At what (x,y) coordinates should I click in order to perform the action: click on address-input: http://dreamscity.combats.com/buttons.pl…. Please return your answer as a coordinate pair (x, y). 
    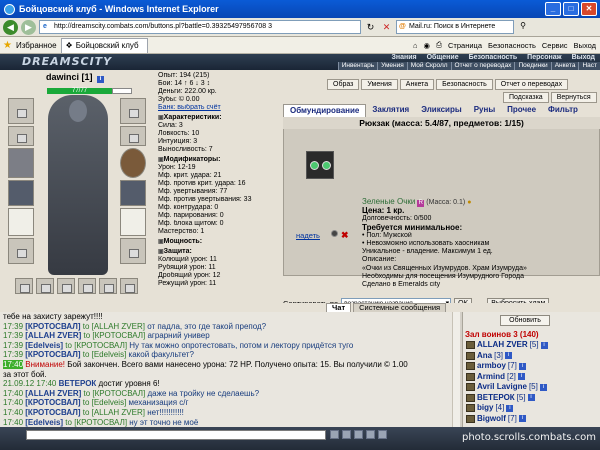
    Looking at the image, I should click on (200, 27).